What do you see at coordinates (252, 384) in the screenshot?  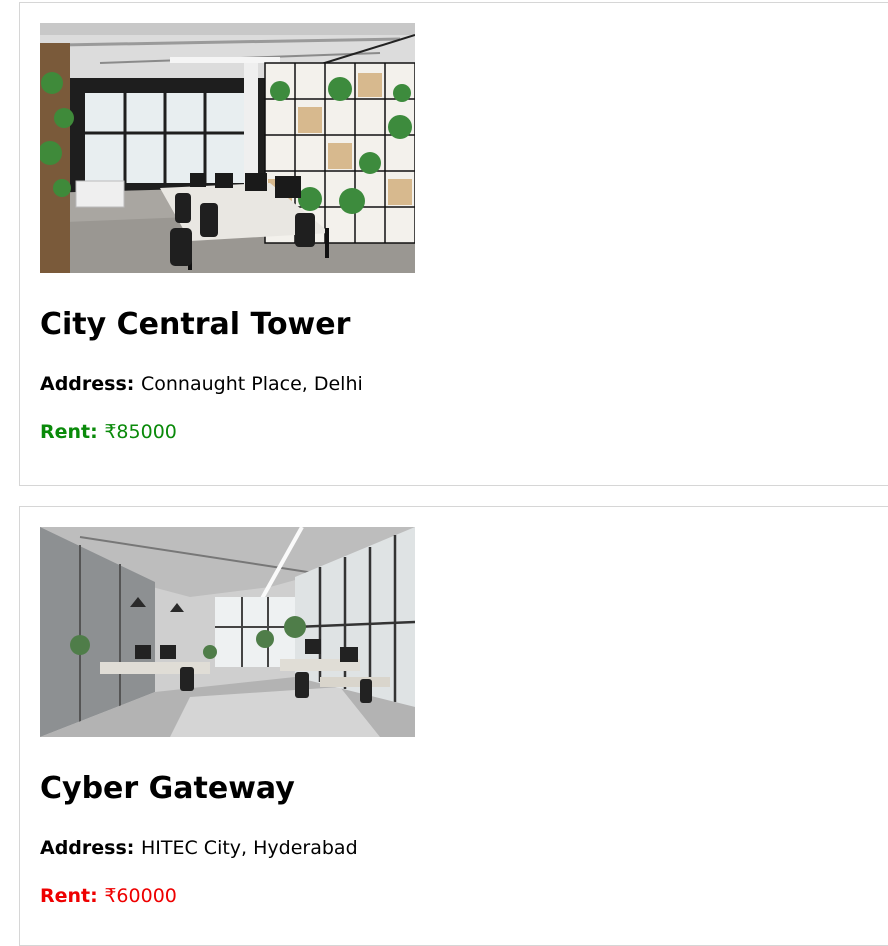 I see `address-value: Connaught Place, Delhi` at bounding box center [252, 384].